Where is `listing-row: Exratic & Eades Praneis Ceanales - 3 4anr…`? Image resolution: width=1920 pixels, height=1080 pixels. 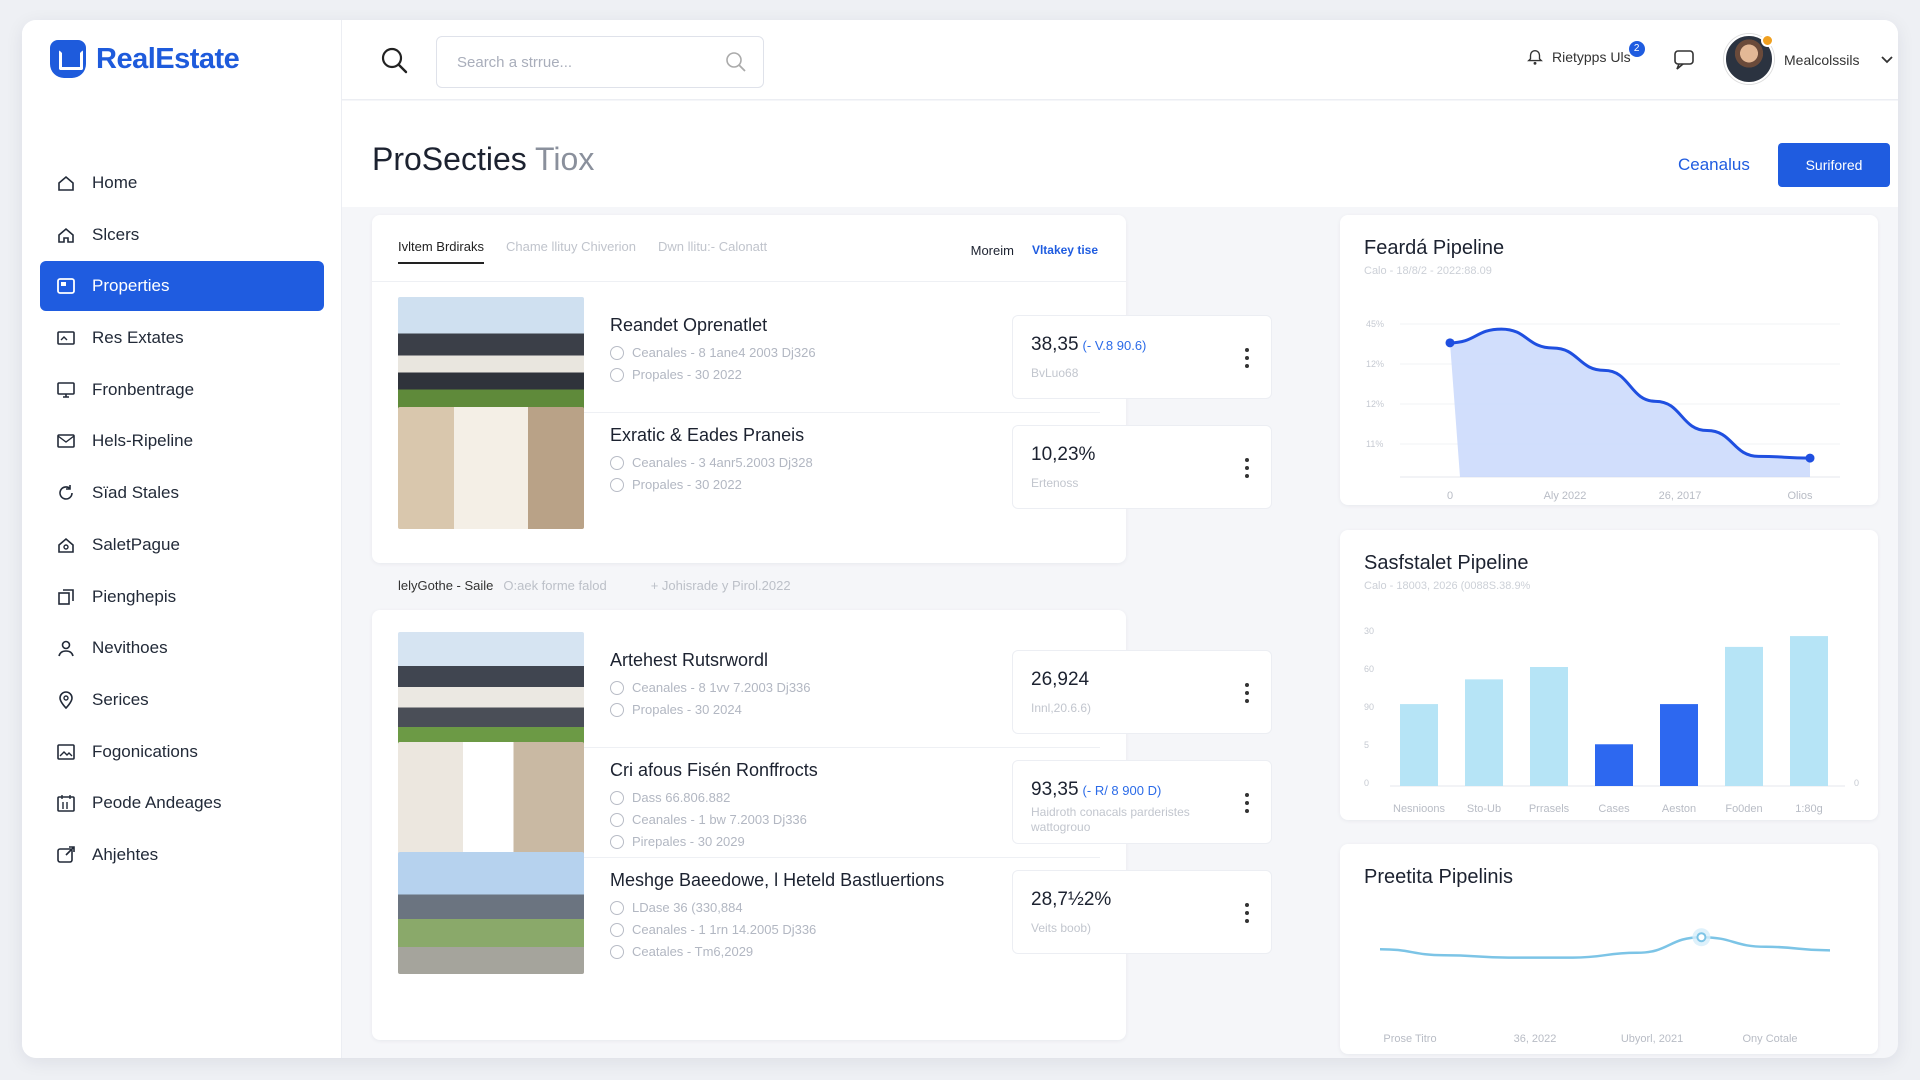
listing-row: Exratic & Eades Praneis Ceanales - 3 4anr… is located at coordinates (835, 468).